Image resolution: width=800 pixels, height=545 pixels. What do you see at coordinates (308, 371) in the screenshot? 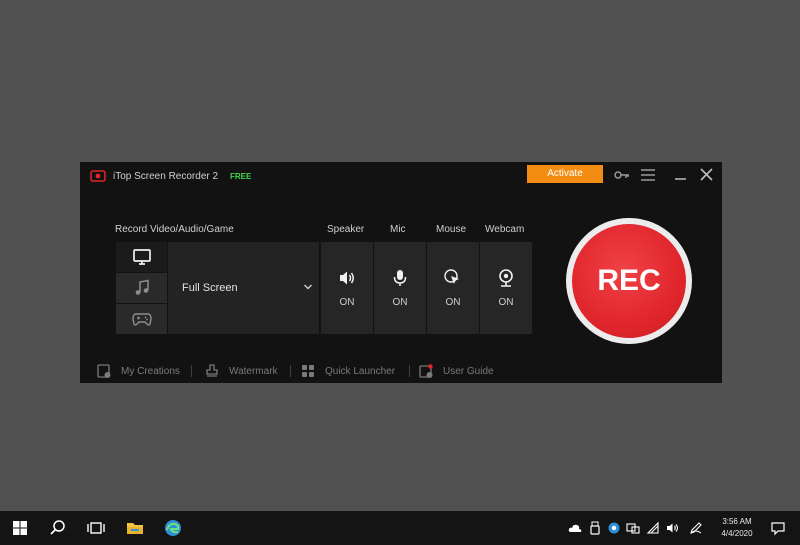
I see `grid-icon` at bounding box center [308, 371].